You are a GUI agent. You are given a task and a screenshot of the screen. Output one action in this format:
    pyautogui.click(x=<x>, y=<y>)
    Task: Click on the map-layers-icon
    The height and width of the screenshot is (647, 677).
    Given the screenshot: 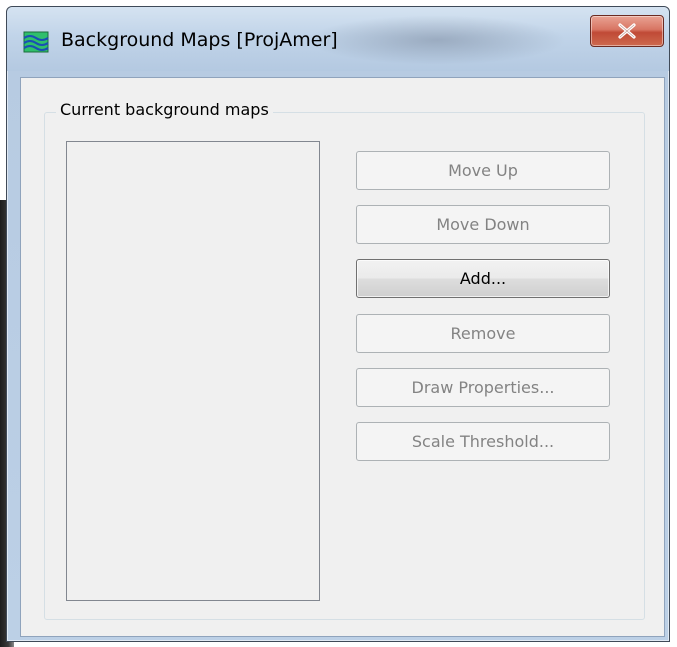 What is the action you would take?
    pyautogui.click(x=36, y=42)
    